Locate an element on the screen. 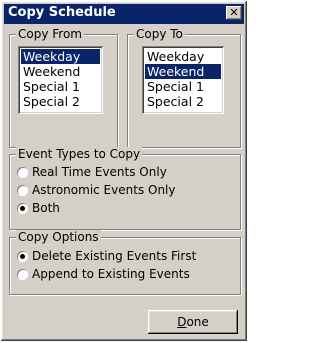 This screenshot has height=343, width=320. radio-label: Astronomic Events Only is located at coordinates (104, 190).